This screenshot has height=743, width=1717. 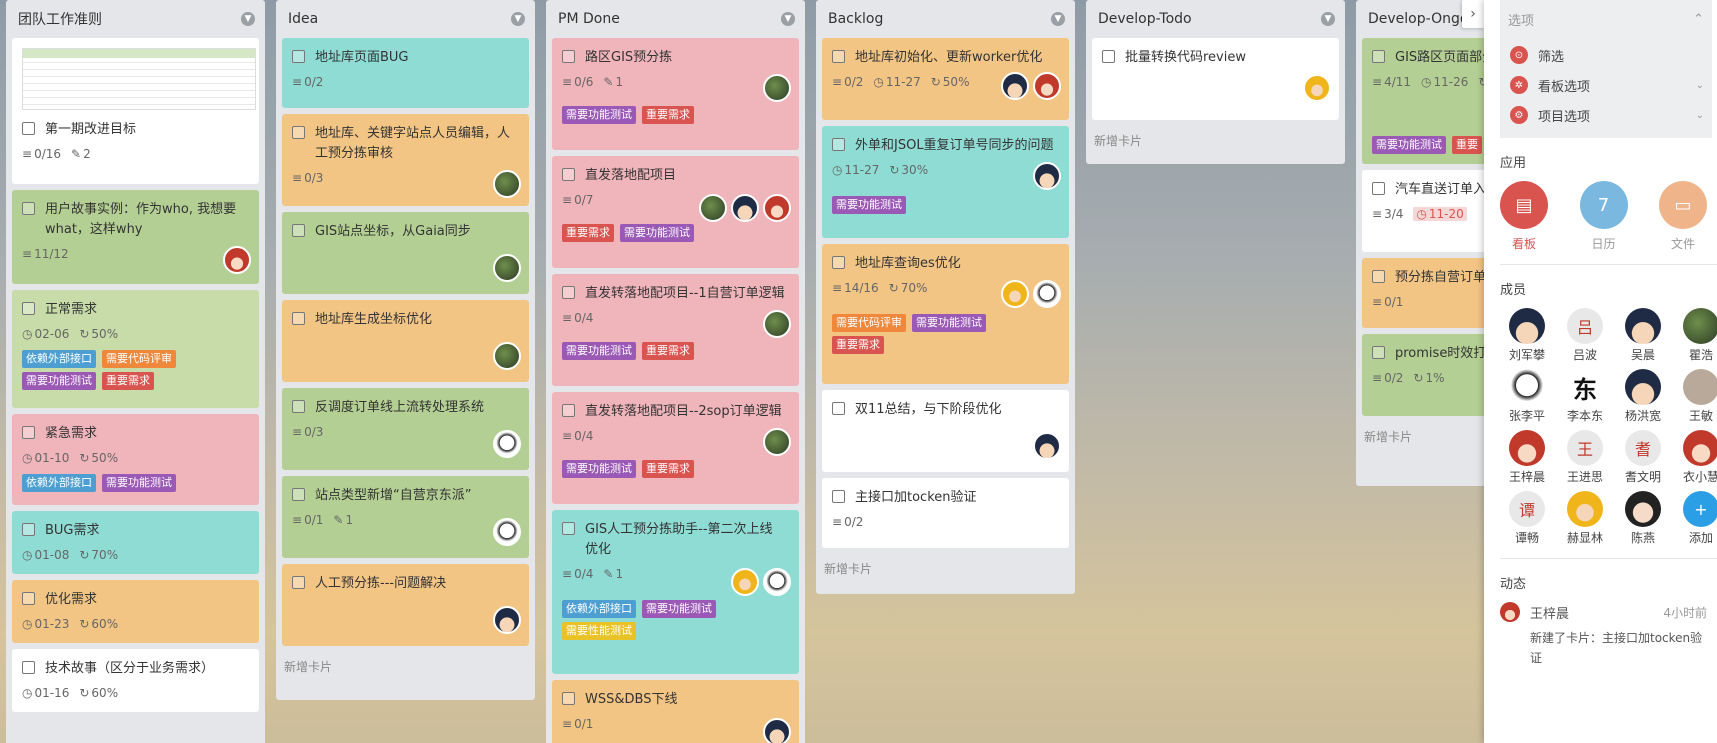 I want to click on member: 刘军攀, so click(x=1527, y=335).